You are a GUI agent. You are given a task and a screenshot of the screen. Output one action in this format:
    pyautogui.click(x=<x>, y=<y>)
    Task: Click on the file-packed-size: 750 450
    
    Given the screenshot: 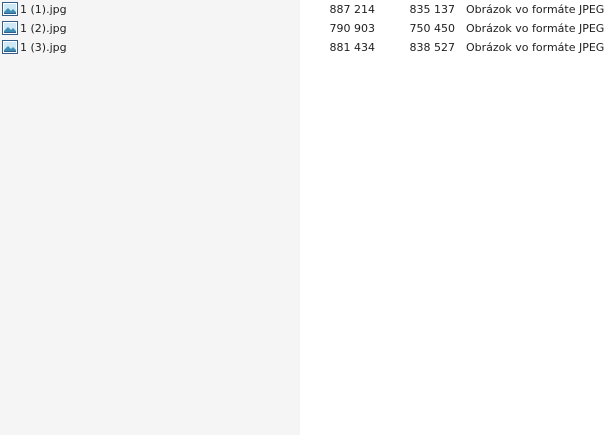 What is the action you would take?
    pyautogui.click(x=432, y=28)
    